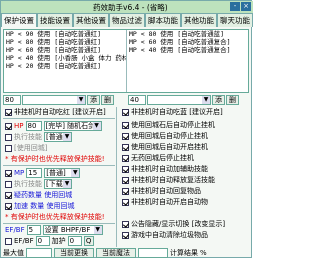  Describe the element at coordinates (235, 20) in the screenshot. I see `tab-chat: 聊天功能` at that location.